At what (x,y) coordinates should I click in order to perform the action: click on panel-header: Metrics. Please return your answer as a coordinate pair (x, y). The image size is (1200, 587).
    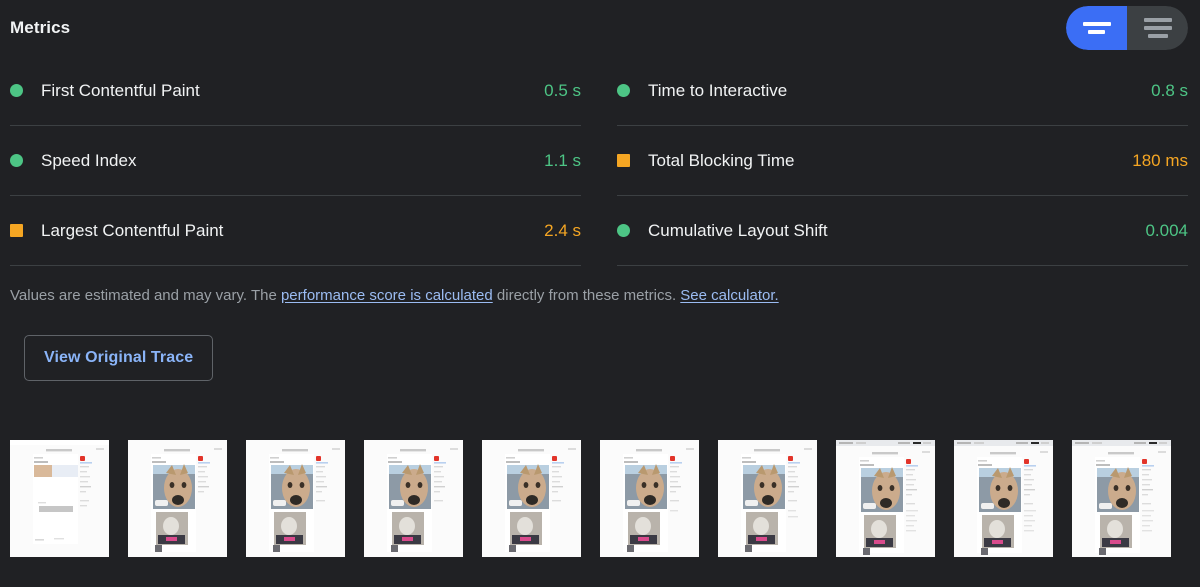
    Looking at the image, I should click on (600, 28).